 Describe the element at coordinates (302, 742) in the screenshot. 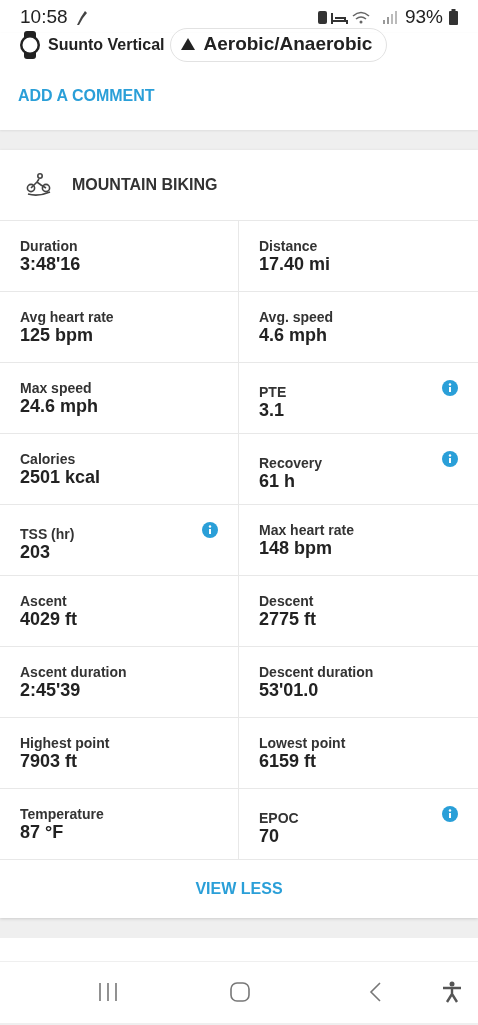

I see `stat-label: Lowest point` at that location.